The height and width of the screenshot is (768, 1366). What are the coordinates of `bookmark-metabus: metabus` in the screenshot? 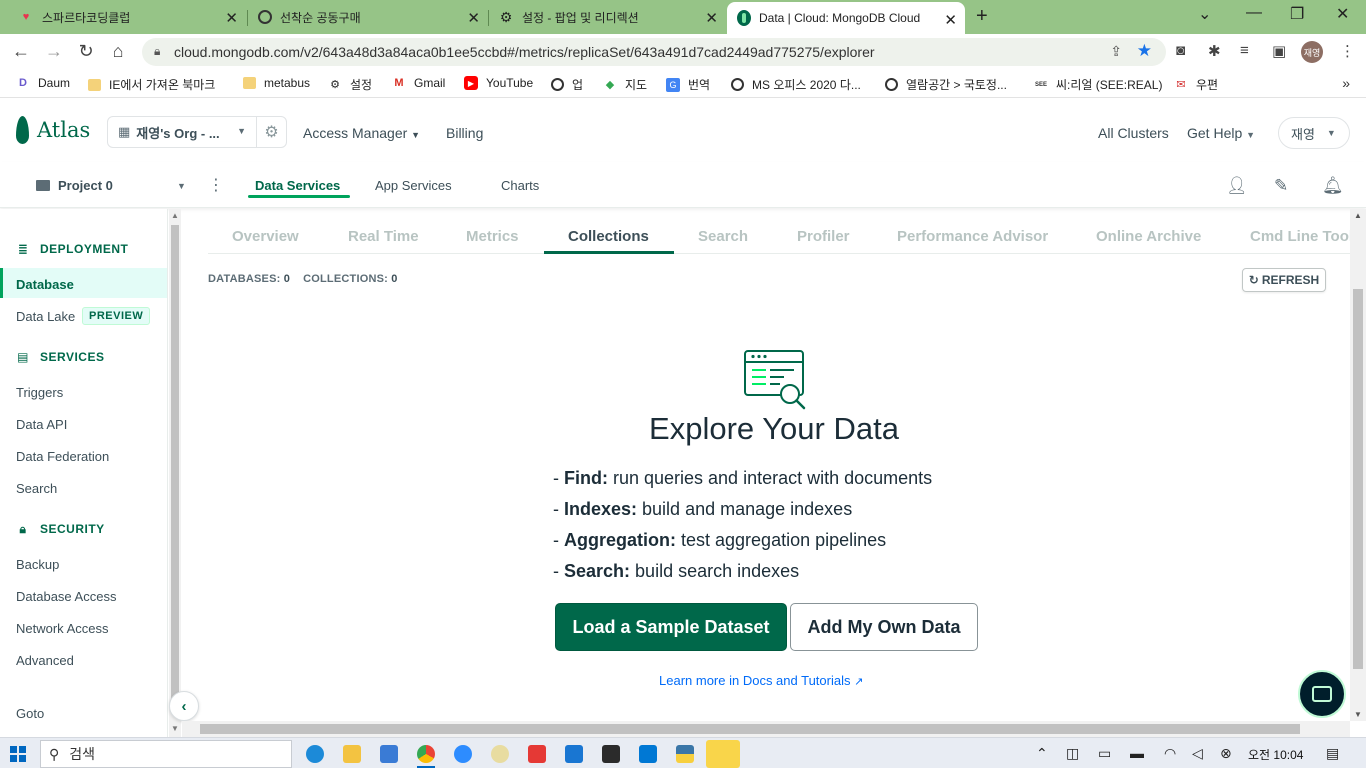 It's located at (276, 83).